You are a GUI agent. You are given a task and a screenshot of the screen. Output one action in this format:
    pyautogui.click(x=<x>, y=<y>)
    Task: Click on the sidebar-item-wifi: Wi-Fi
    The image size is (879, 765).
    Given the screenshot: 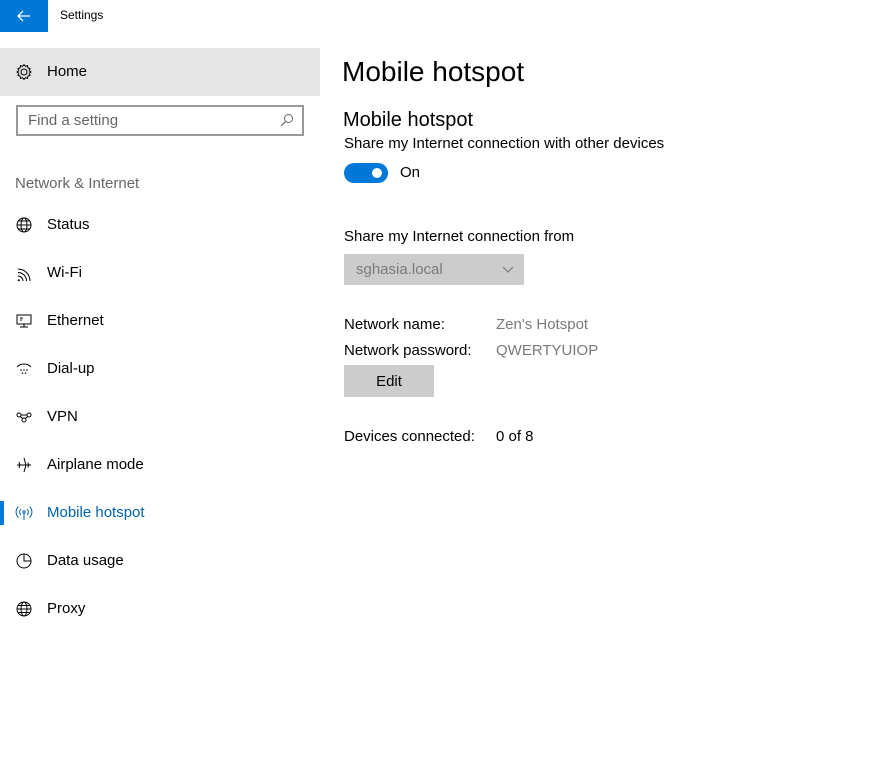 What is the action you would take?
    pyautogui.click(x=160, y=273)
    